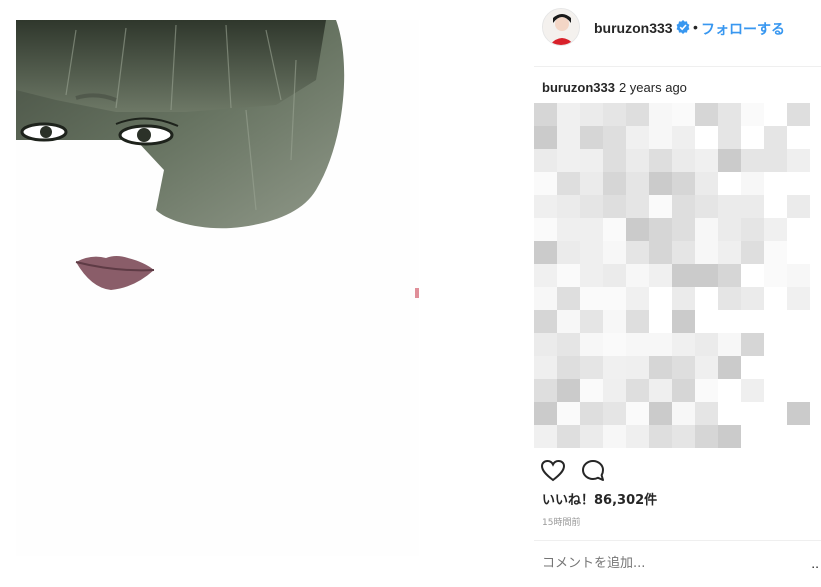 The width and height of the screenshot is (821, 587). What do you see at coordinates (743, 29) in the screenshot?
I see `follow-button: フォローする` at bounding box center [743, 29].